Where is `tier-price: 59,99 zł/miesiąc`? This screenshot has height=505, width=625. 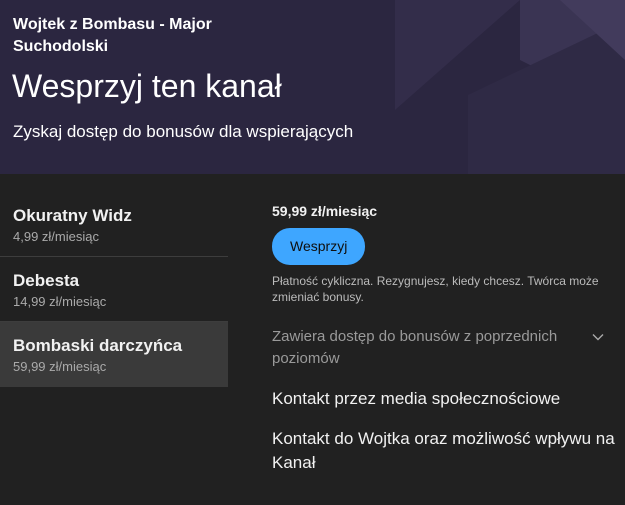 tier-price: 59,99 zł/miesiąc is located at coordinates (60, 366).